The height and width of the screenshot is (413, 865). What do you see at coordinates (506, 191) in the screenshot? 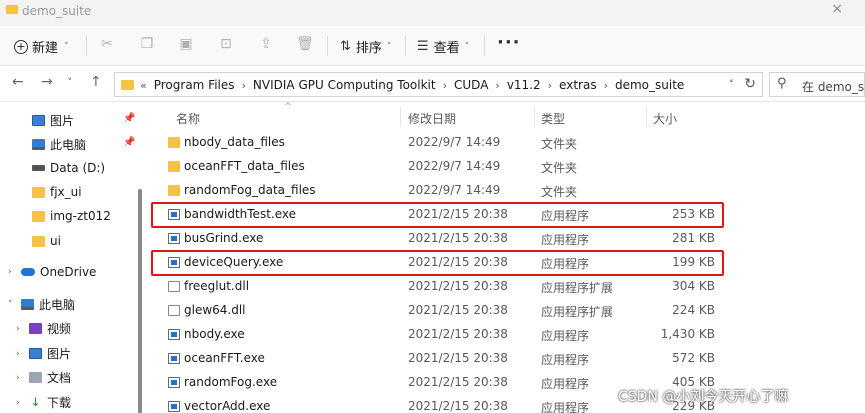
I see `folder-row: randomFog_data_files 2022/9/7 14:49 文件夹` at bounding box center [506, 191].